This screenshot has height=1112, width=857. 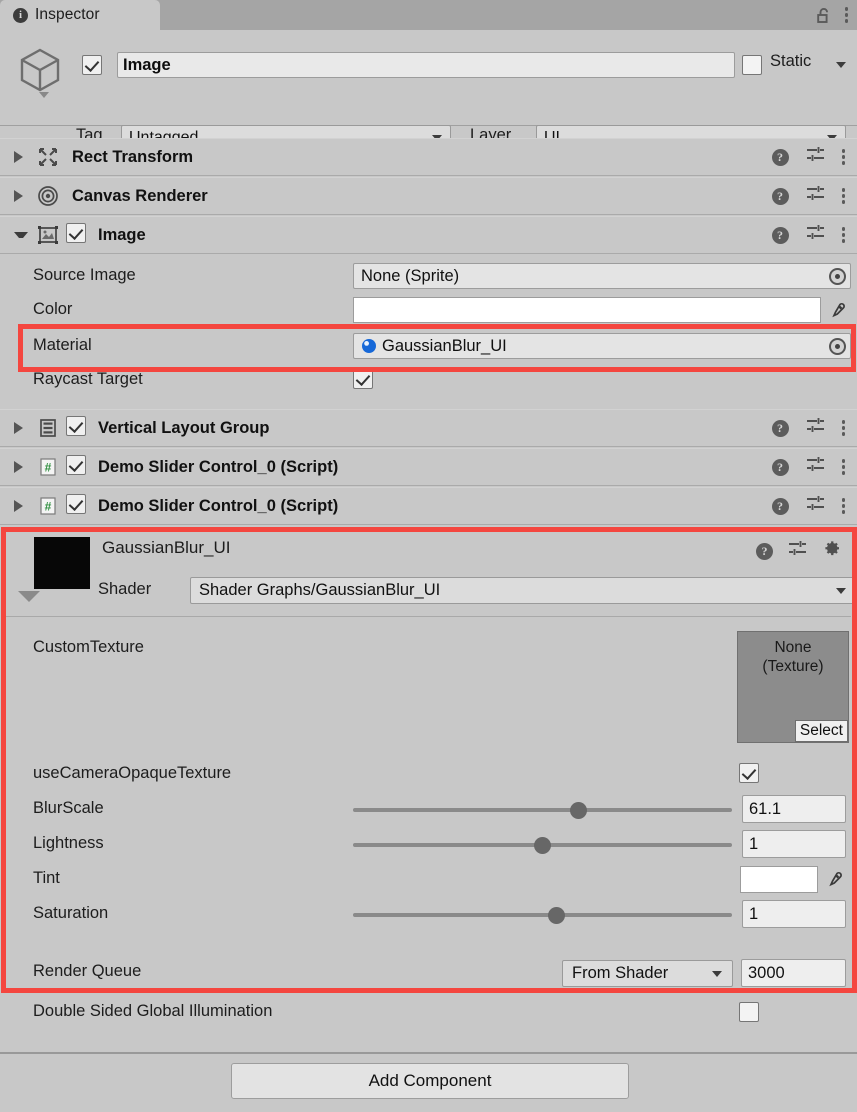 What do you see at coordinates (542, 810) in the screenshot?
I see `blur-scale-slider` at bounding box center [542, 810].